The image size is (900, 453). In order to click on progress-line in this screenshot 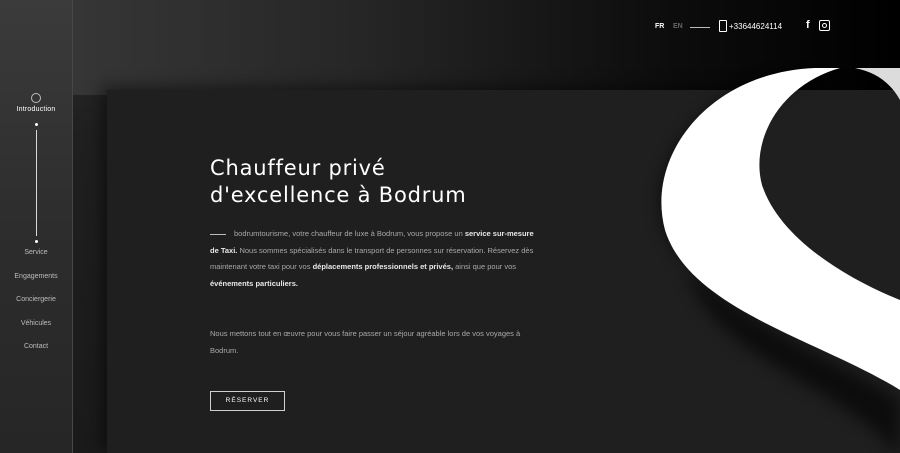, I will do `click(36, 183)`.